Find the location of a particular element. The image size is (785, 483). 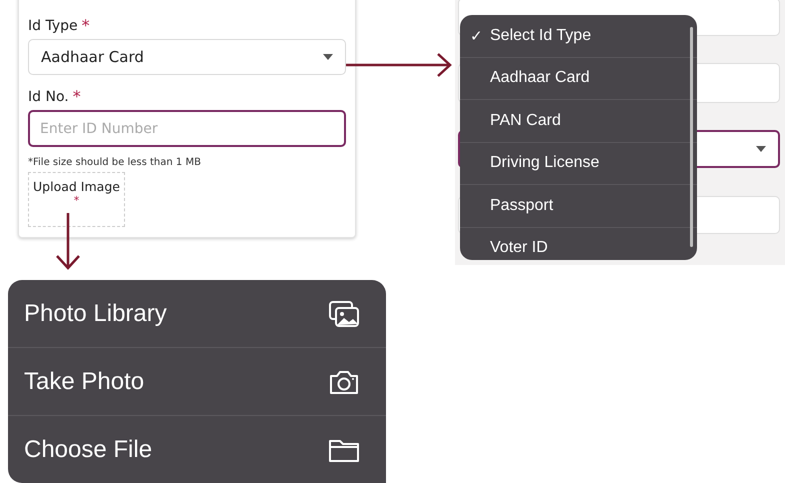

action-sheet-item: Take Photo is located at coordinates (197, 382).